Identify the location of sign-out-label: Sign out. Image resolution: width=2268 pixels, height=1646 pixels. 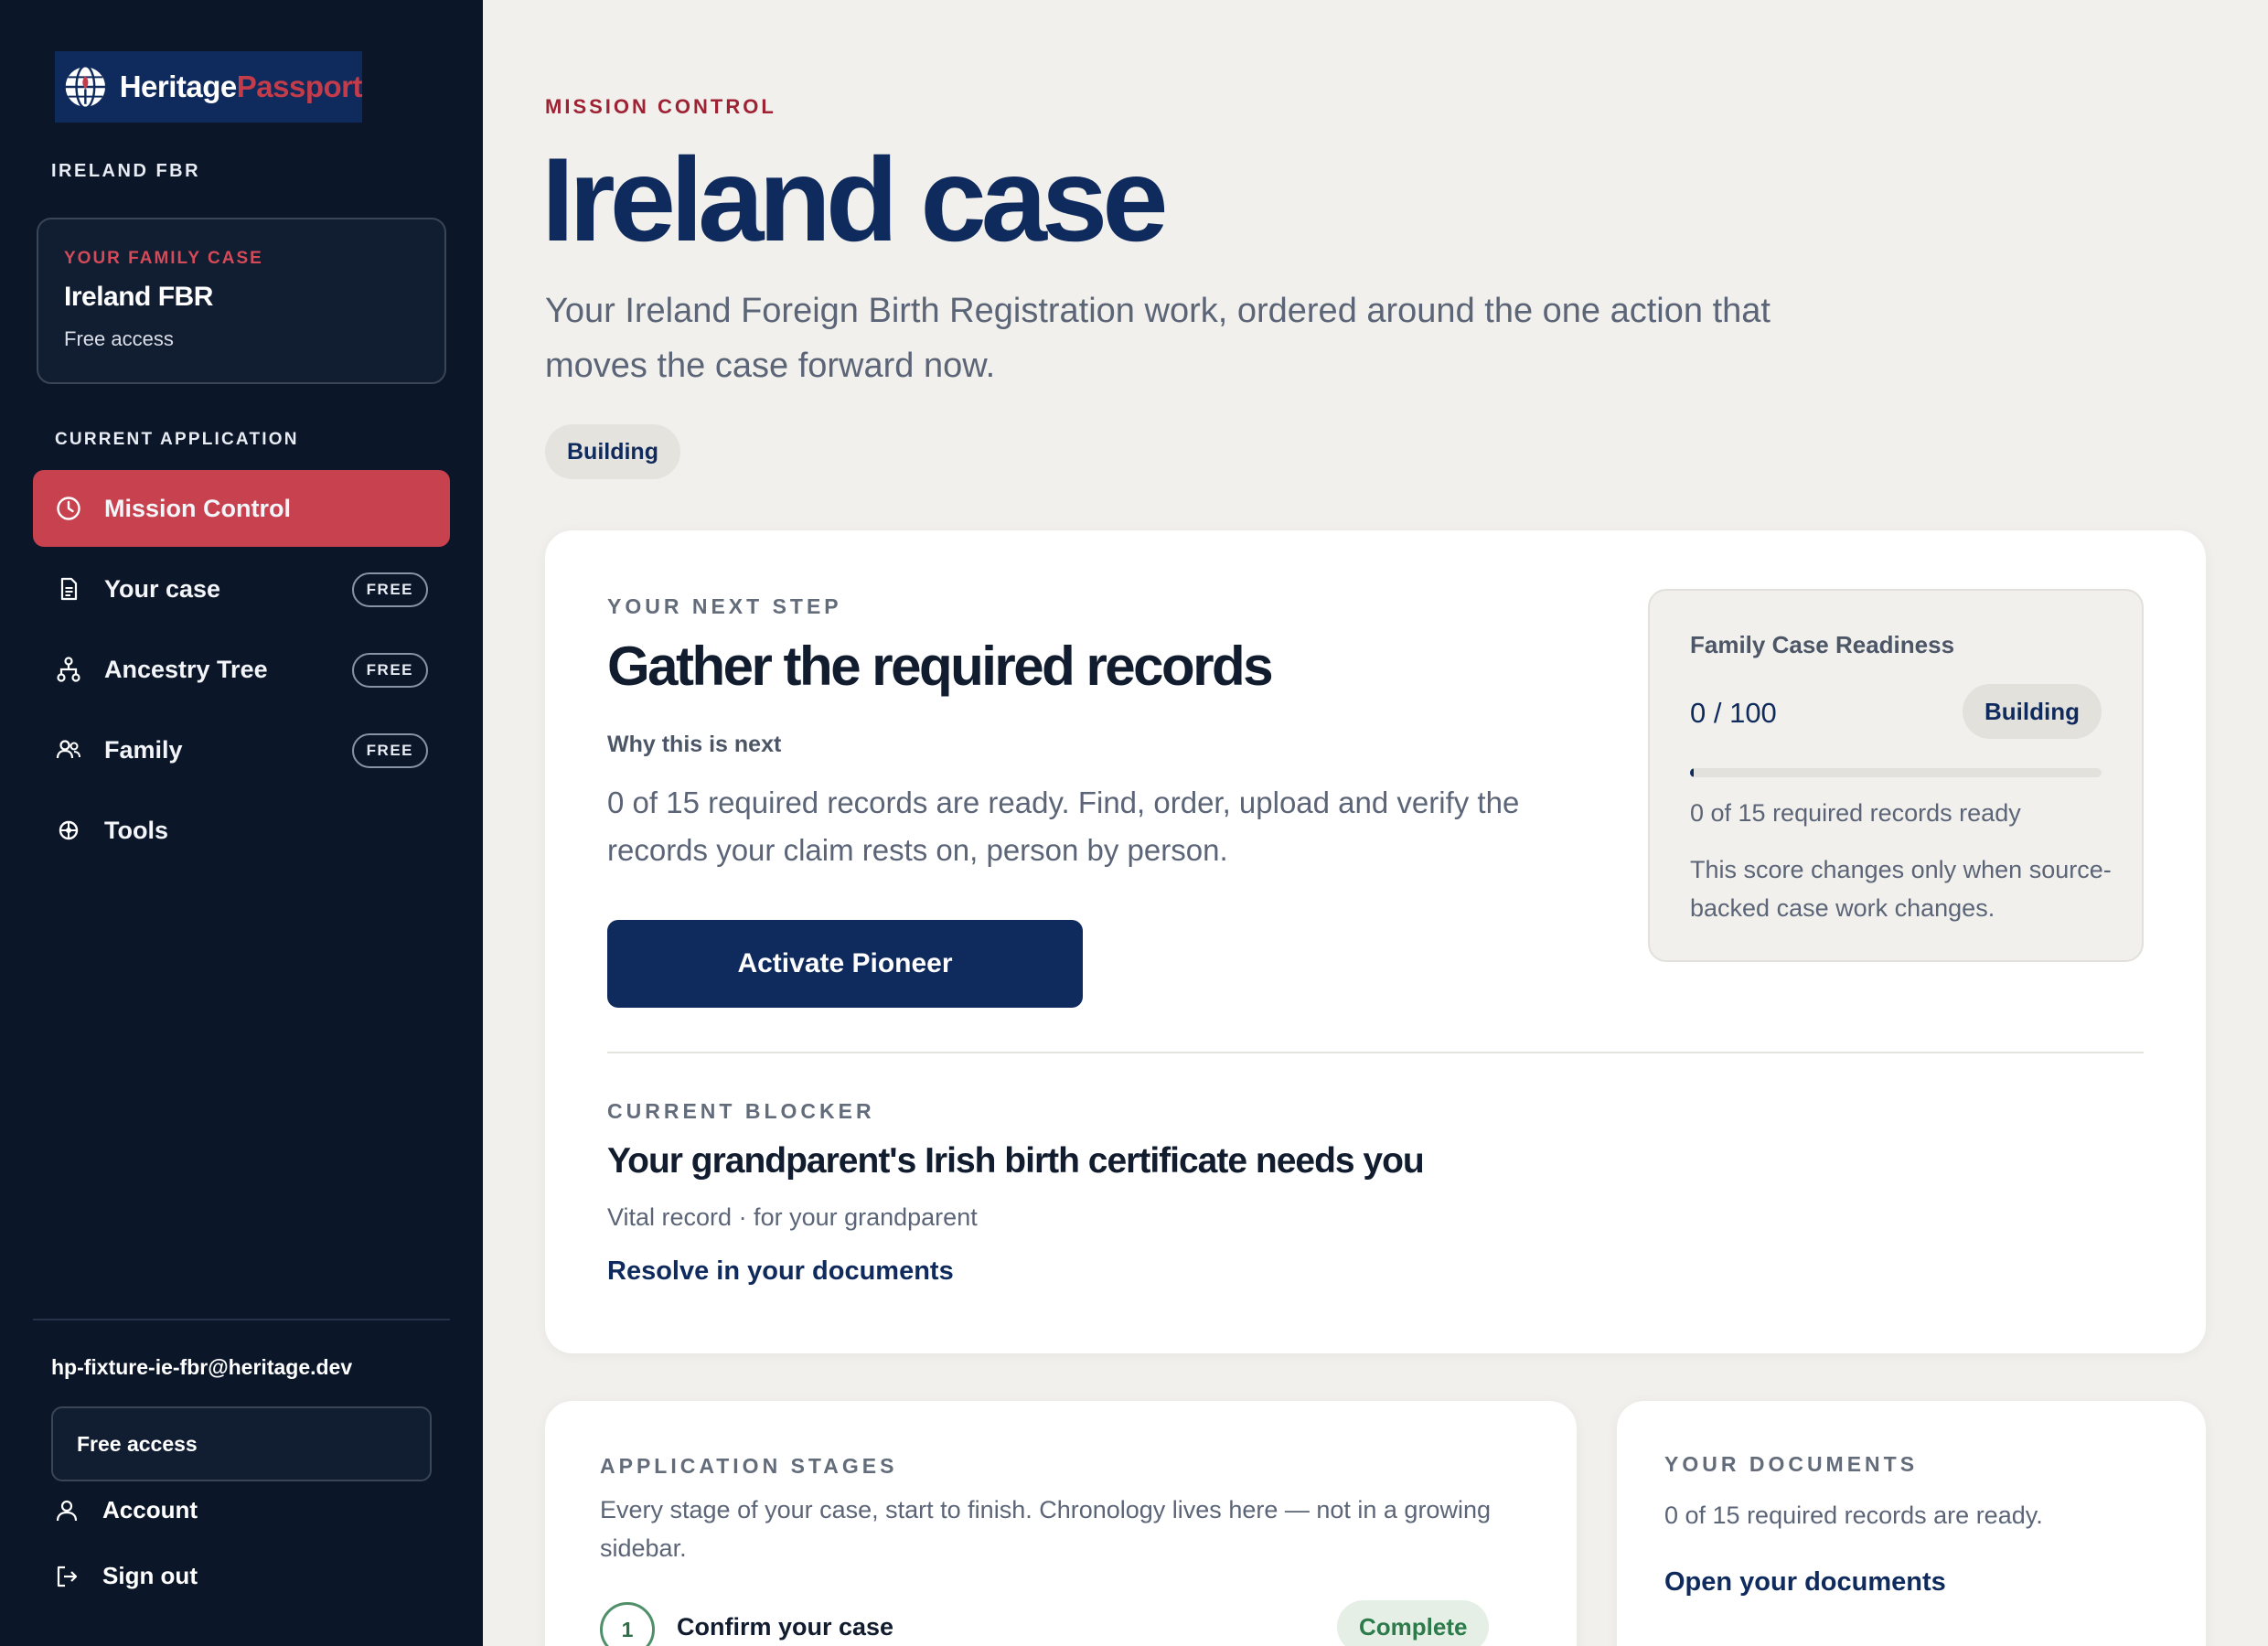
(150, 1575).